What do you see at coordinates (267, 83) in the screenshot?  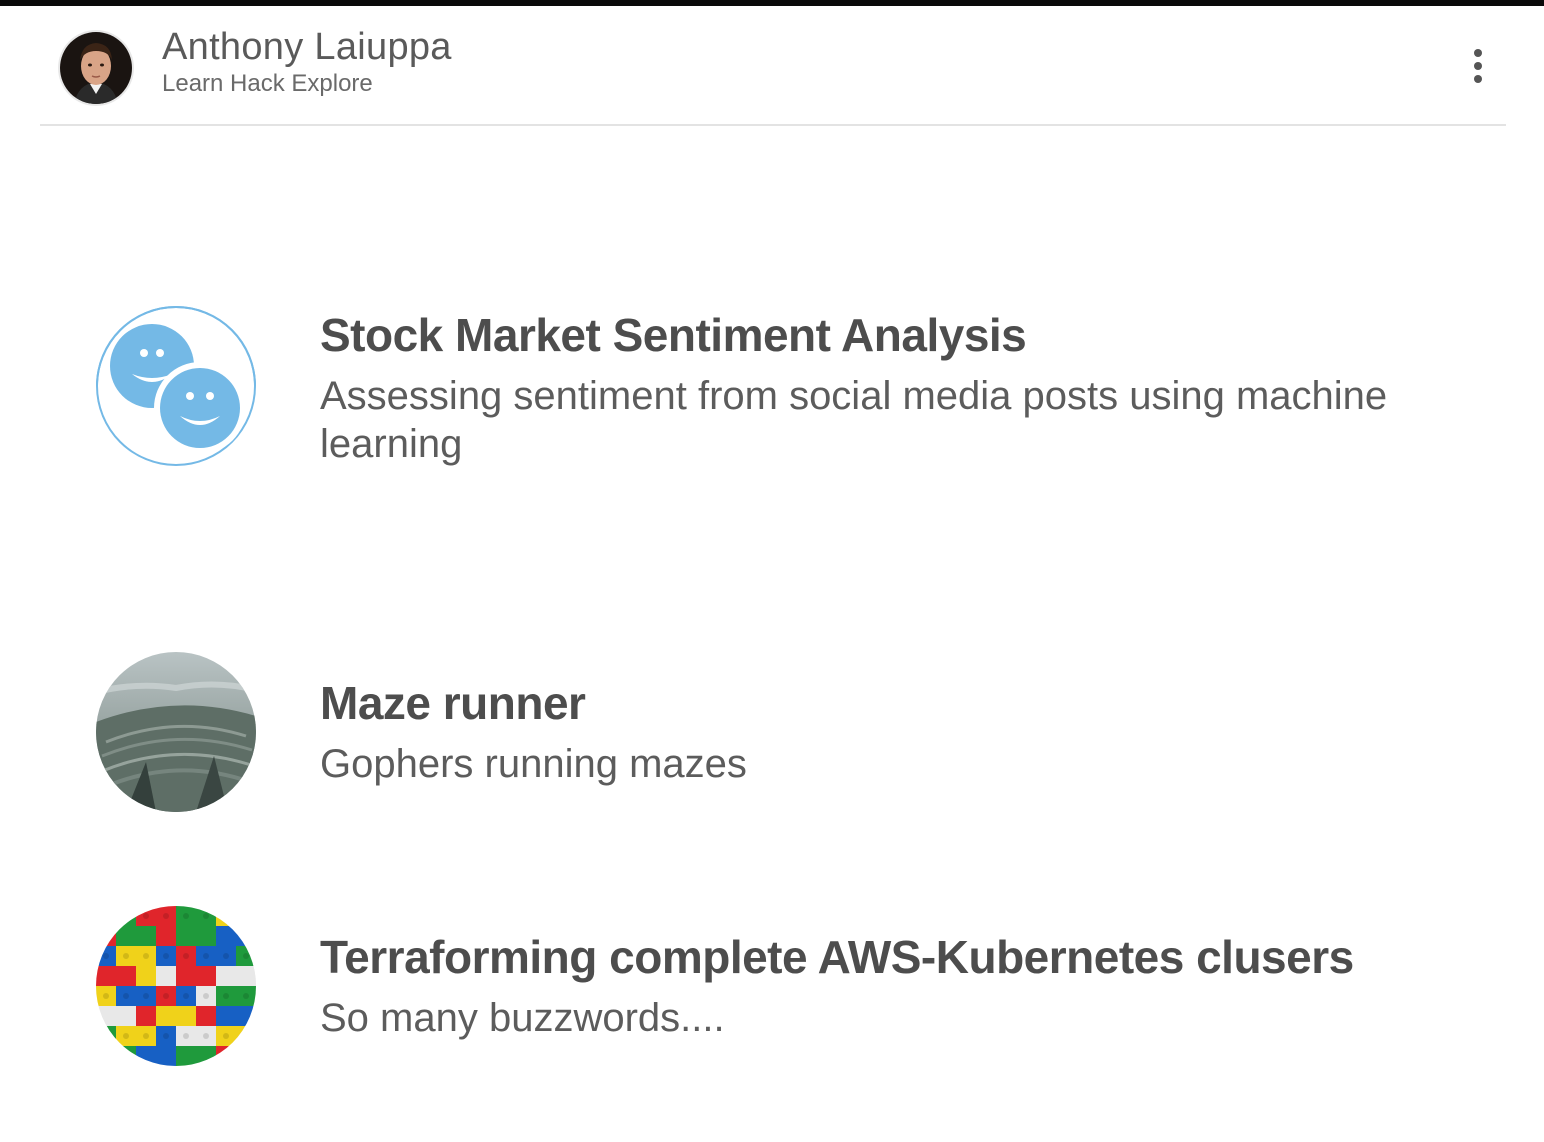 I see `user-tagline: Learn Hack Explore` at bounding box center [267, 83].